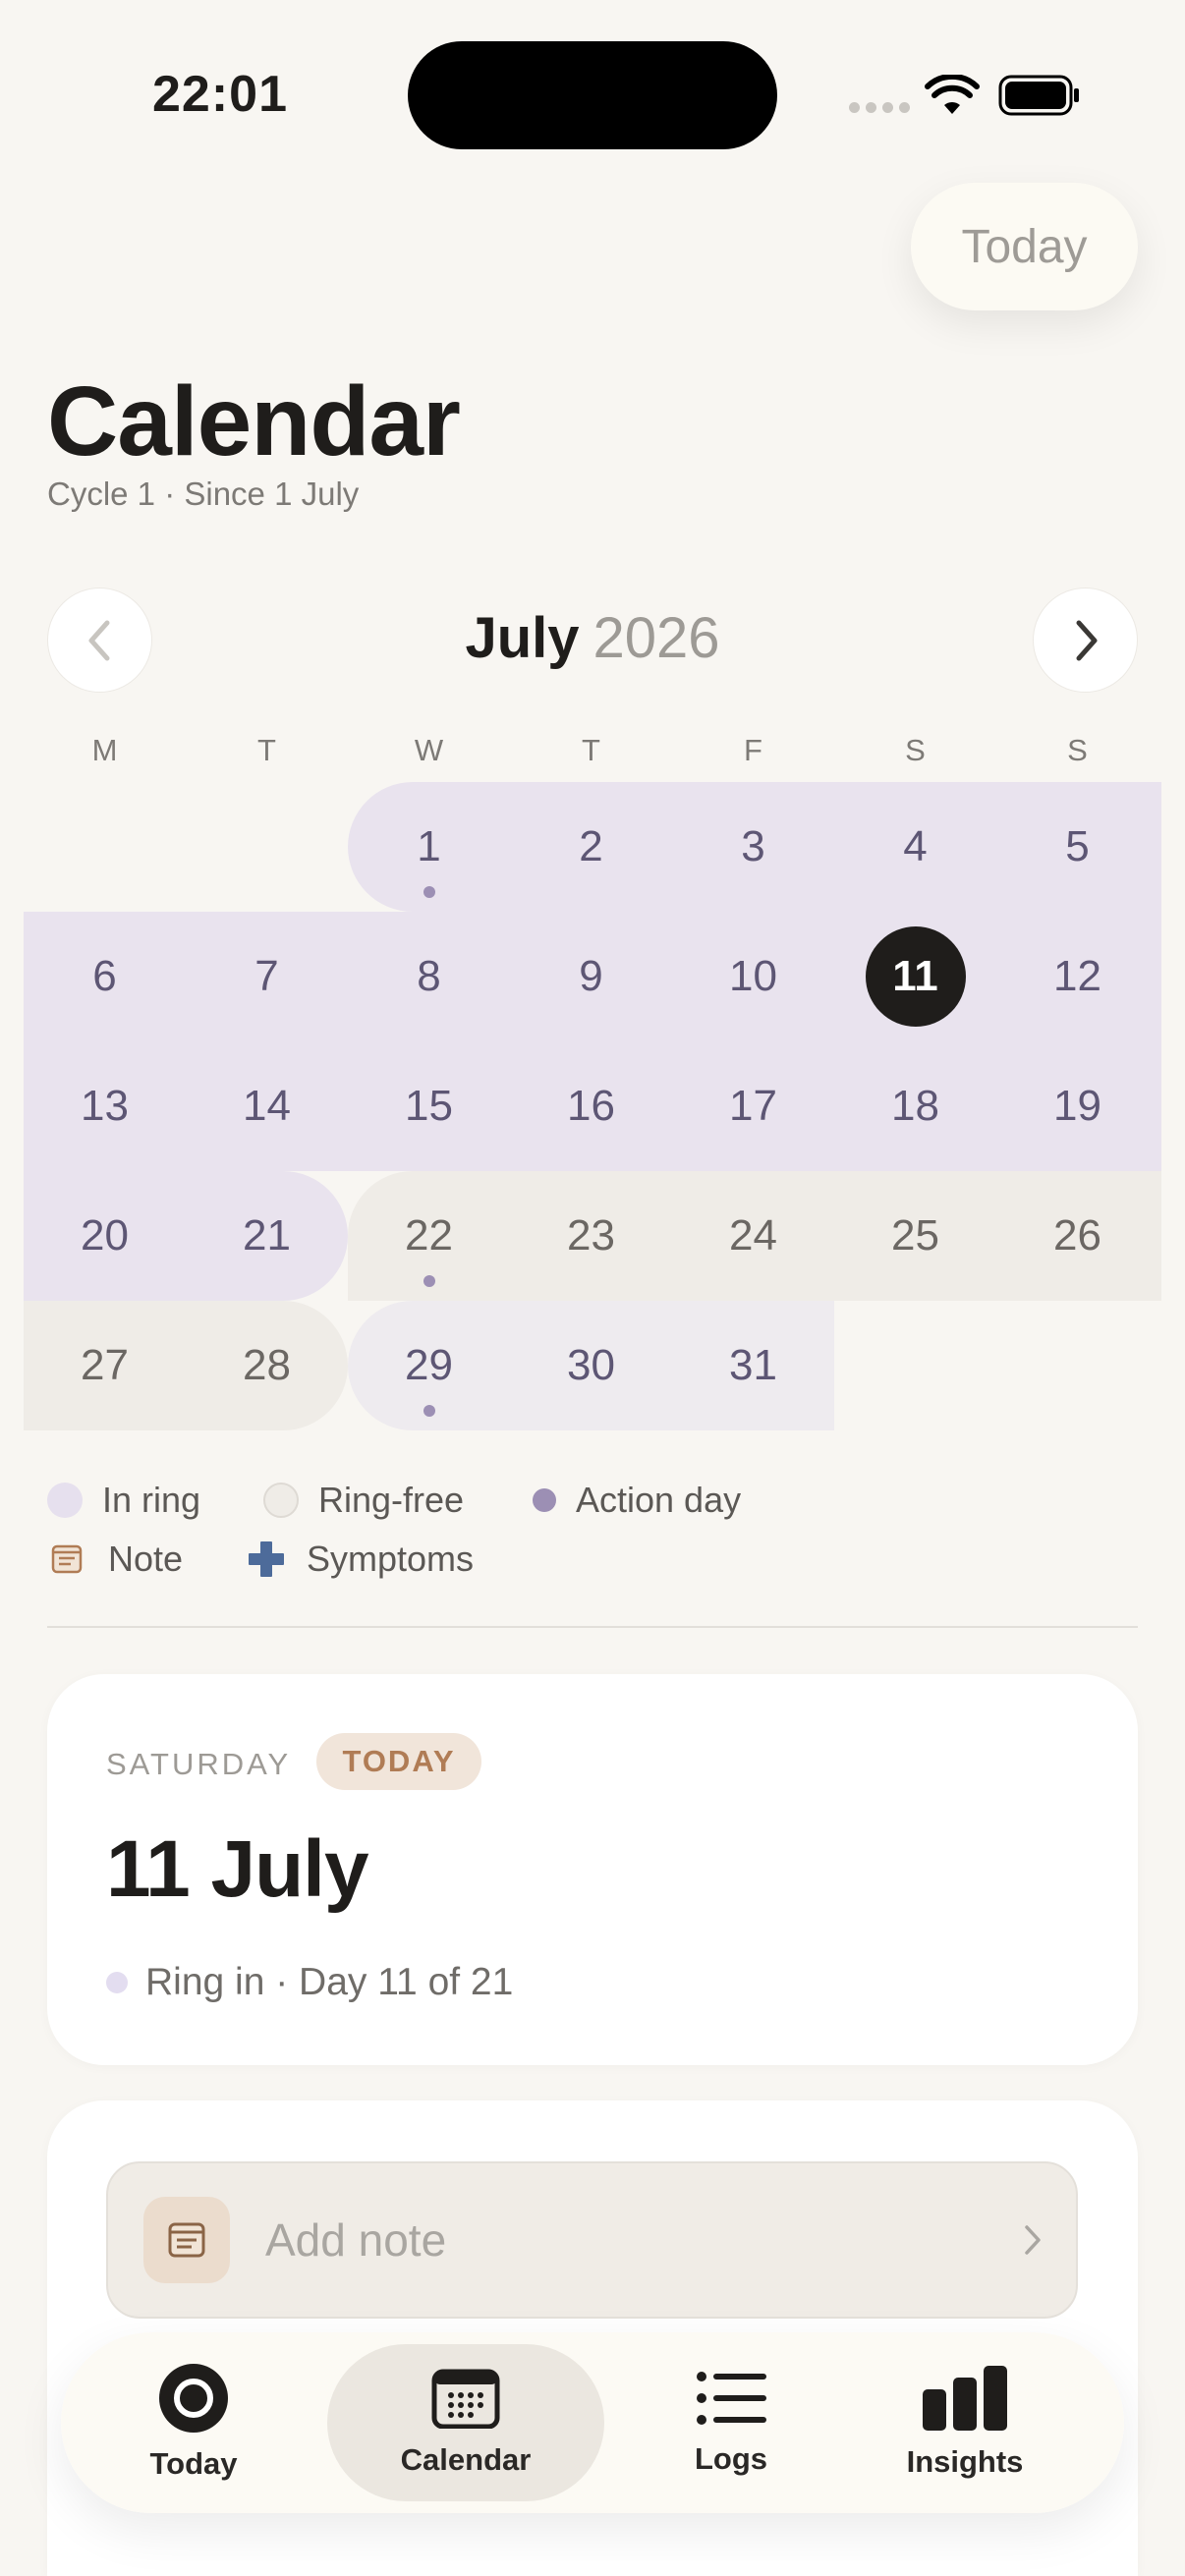 The width and height of the screenshot is (1185, 2576). Describe the element at coordinates (105, 1365) in the screenshot. I see `calendar-day: 27` at that location.